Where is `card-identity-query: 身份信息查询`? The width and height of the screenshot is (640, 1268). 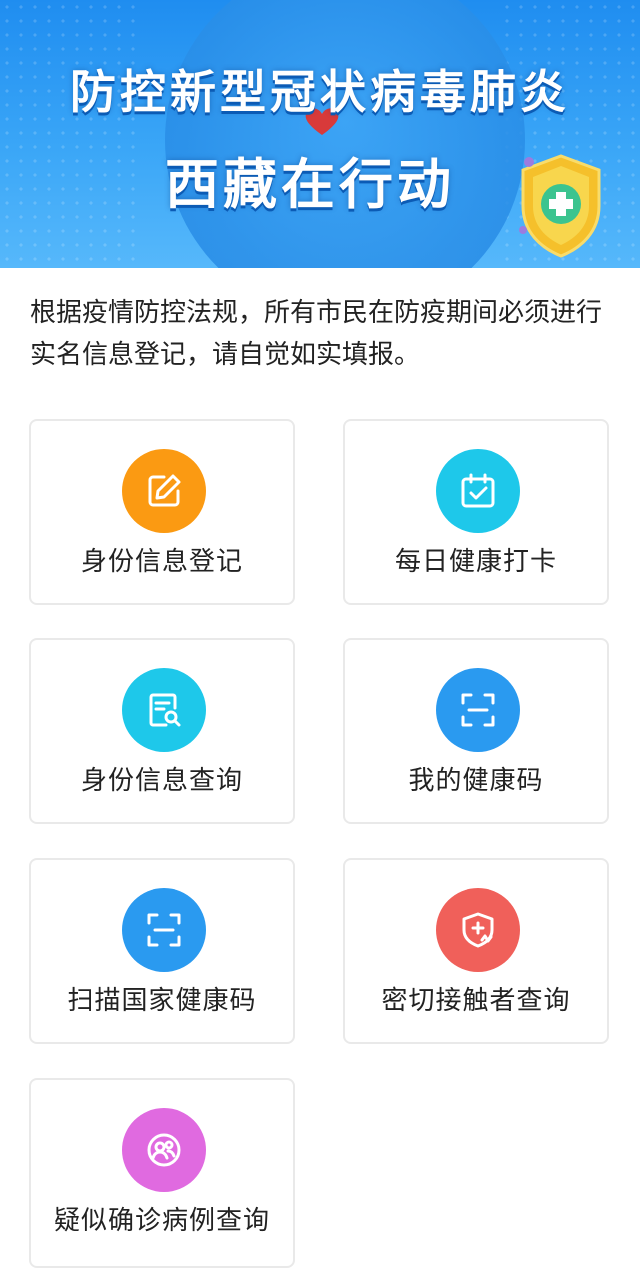 card-identity-query: 身份信息查询 is located at coordinates (162, 731).